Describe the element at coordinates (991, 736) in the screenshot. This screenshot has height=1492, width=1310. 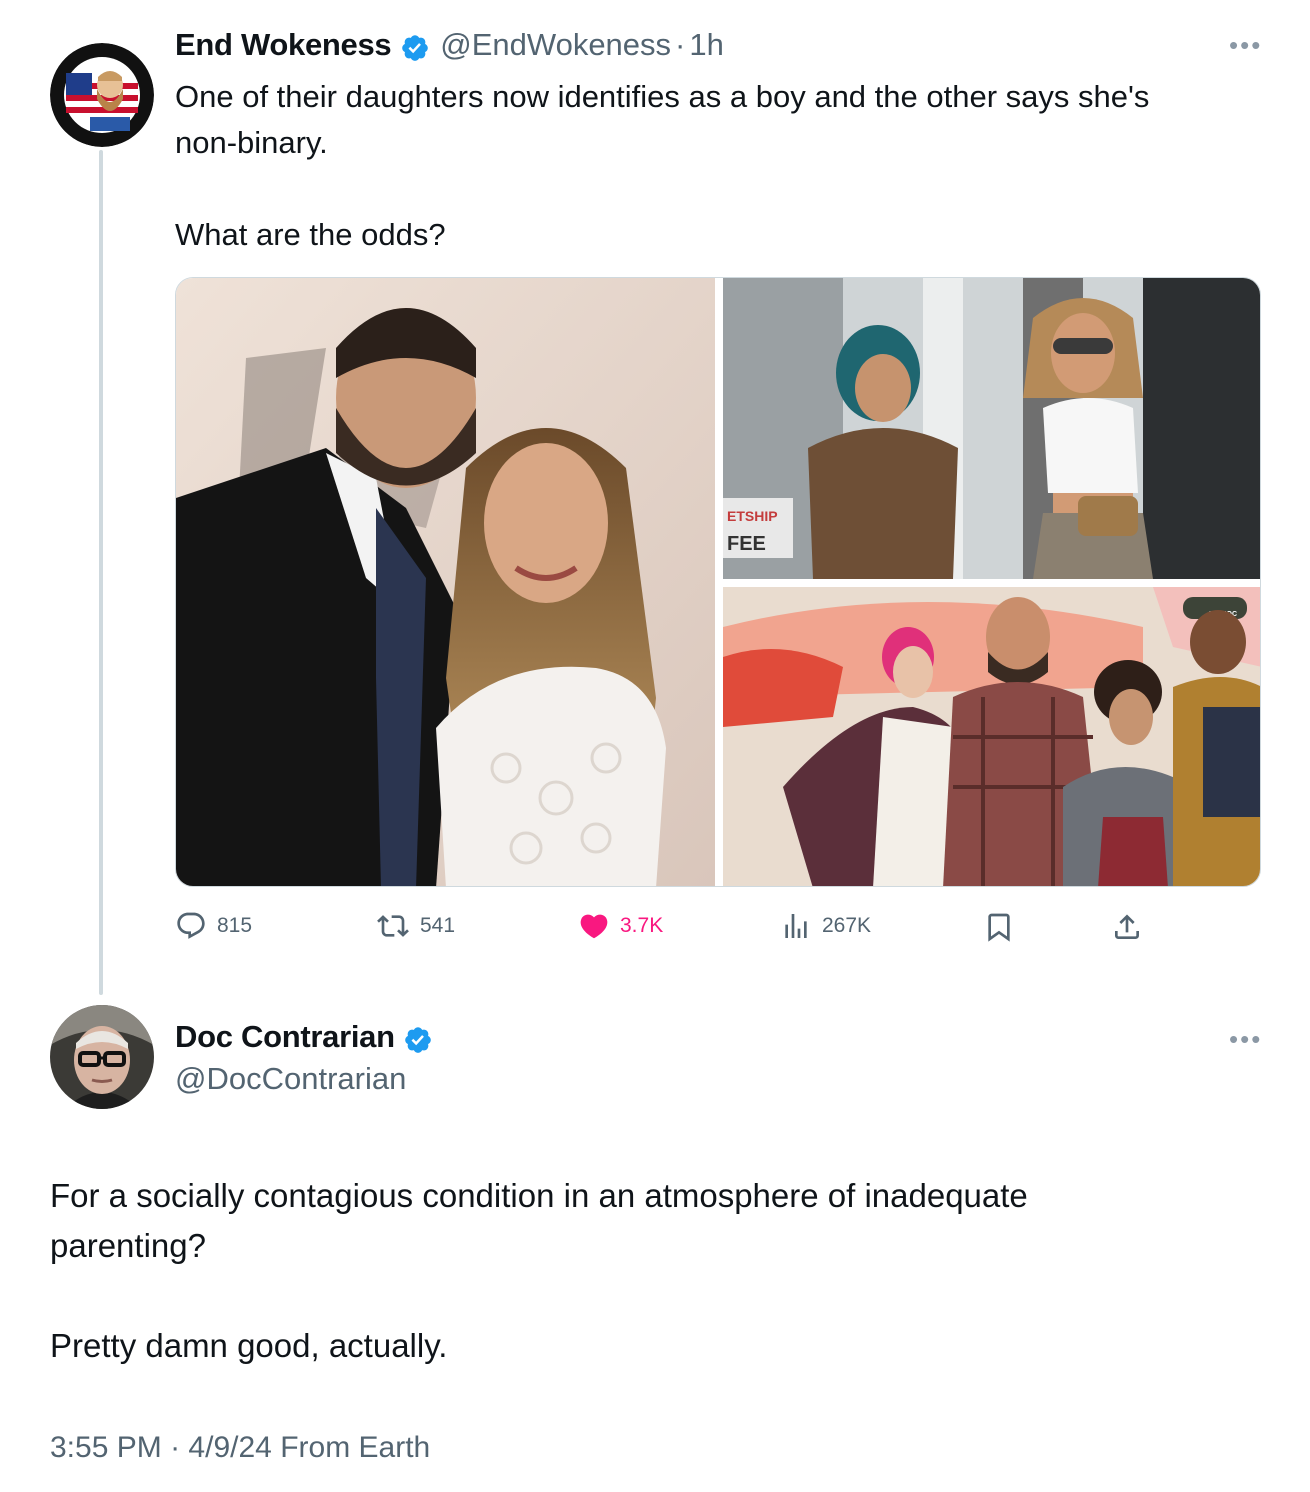
I see `media-photo-street-2: LO MOC` at that location.